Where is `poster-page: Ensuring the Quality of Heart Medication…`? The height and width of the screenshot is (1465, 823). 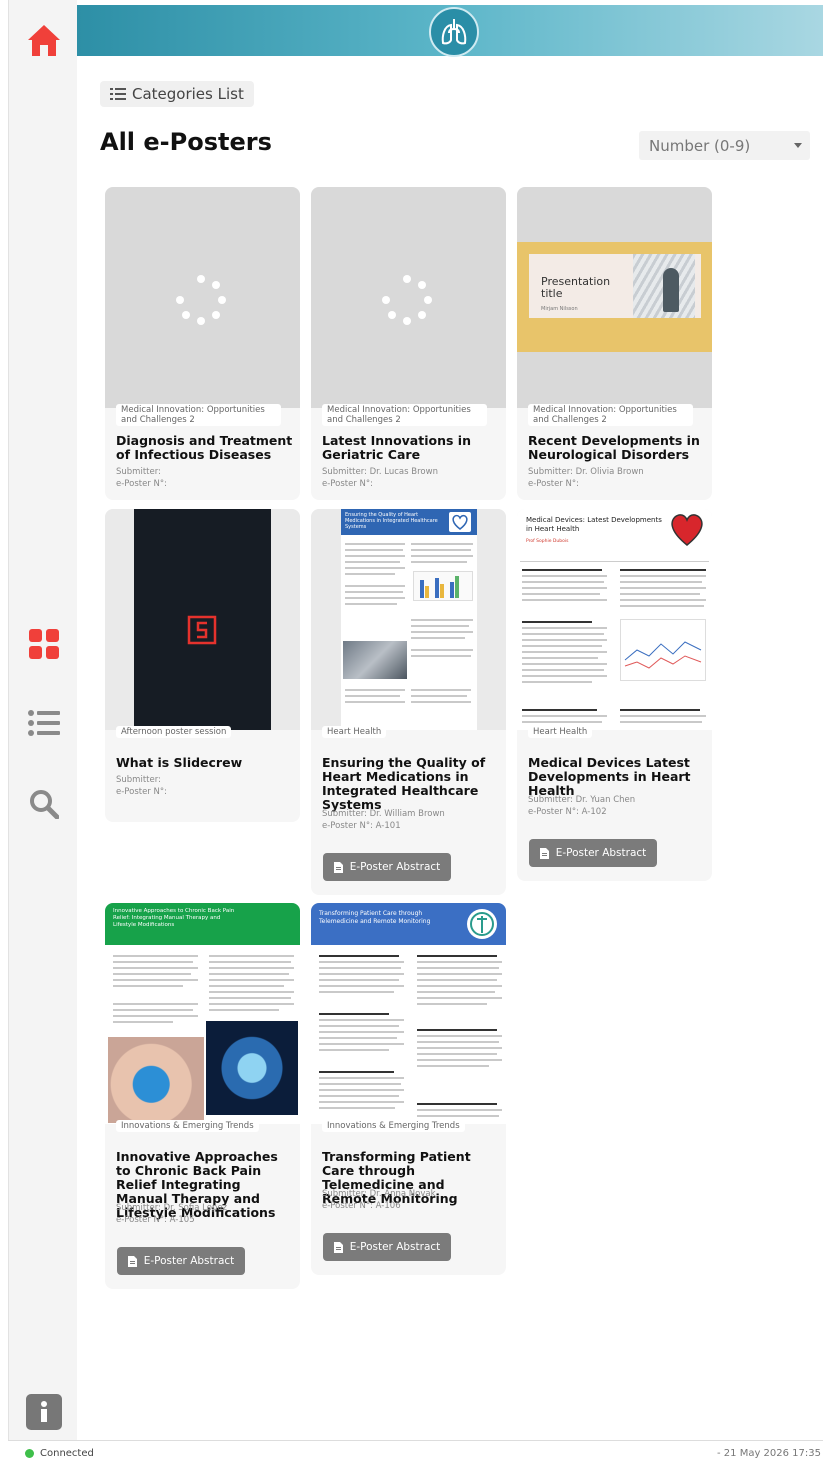
poster-page: Ensuring the Quality of Heart Medication… is located at coordinates (409, 619).